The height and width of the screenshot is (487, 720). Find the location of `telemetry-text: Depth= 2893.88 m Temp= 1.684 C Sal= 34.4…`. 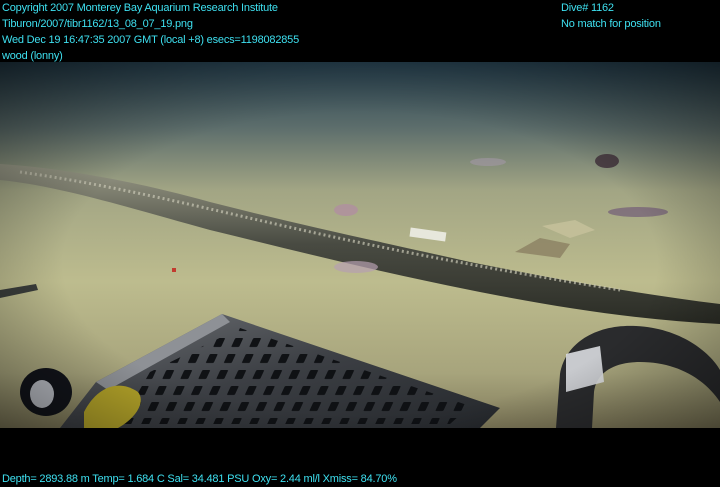

telemetry-text: Depth= 2893.88 m Temp= 1.684 C Sal= 34.4… is located at coordinates (199, 479).